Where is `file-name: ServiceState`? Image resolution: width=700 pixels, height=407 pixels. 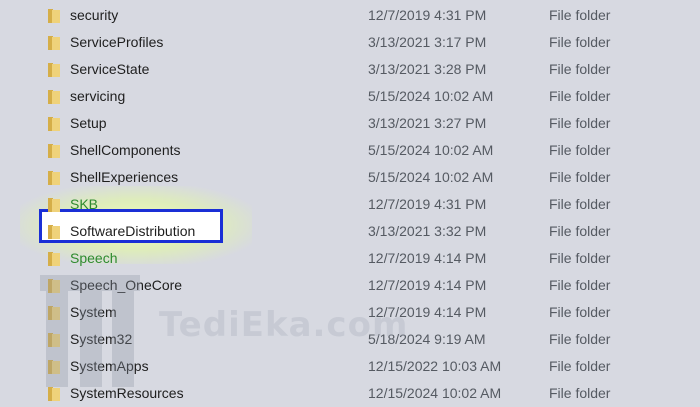 file-name: ServiceState is located at coordinates (110, 69).